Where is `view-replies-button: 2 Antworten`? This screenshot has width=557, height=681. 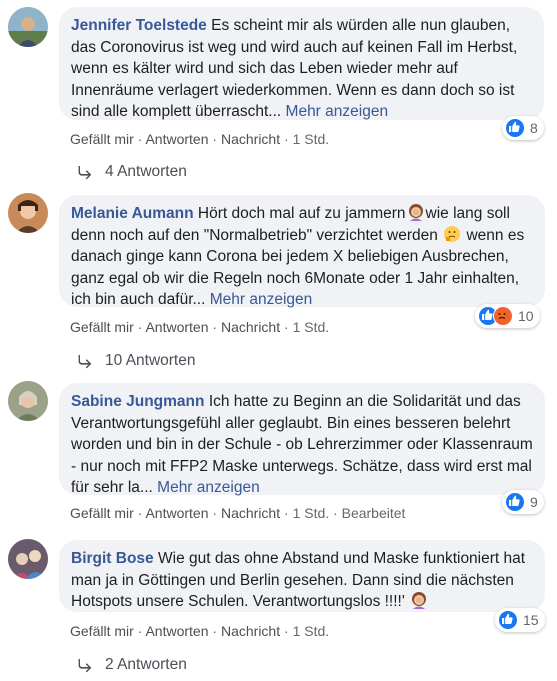
view-replies-button: 2 Antworten is located at coordinates (132, 665).